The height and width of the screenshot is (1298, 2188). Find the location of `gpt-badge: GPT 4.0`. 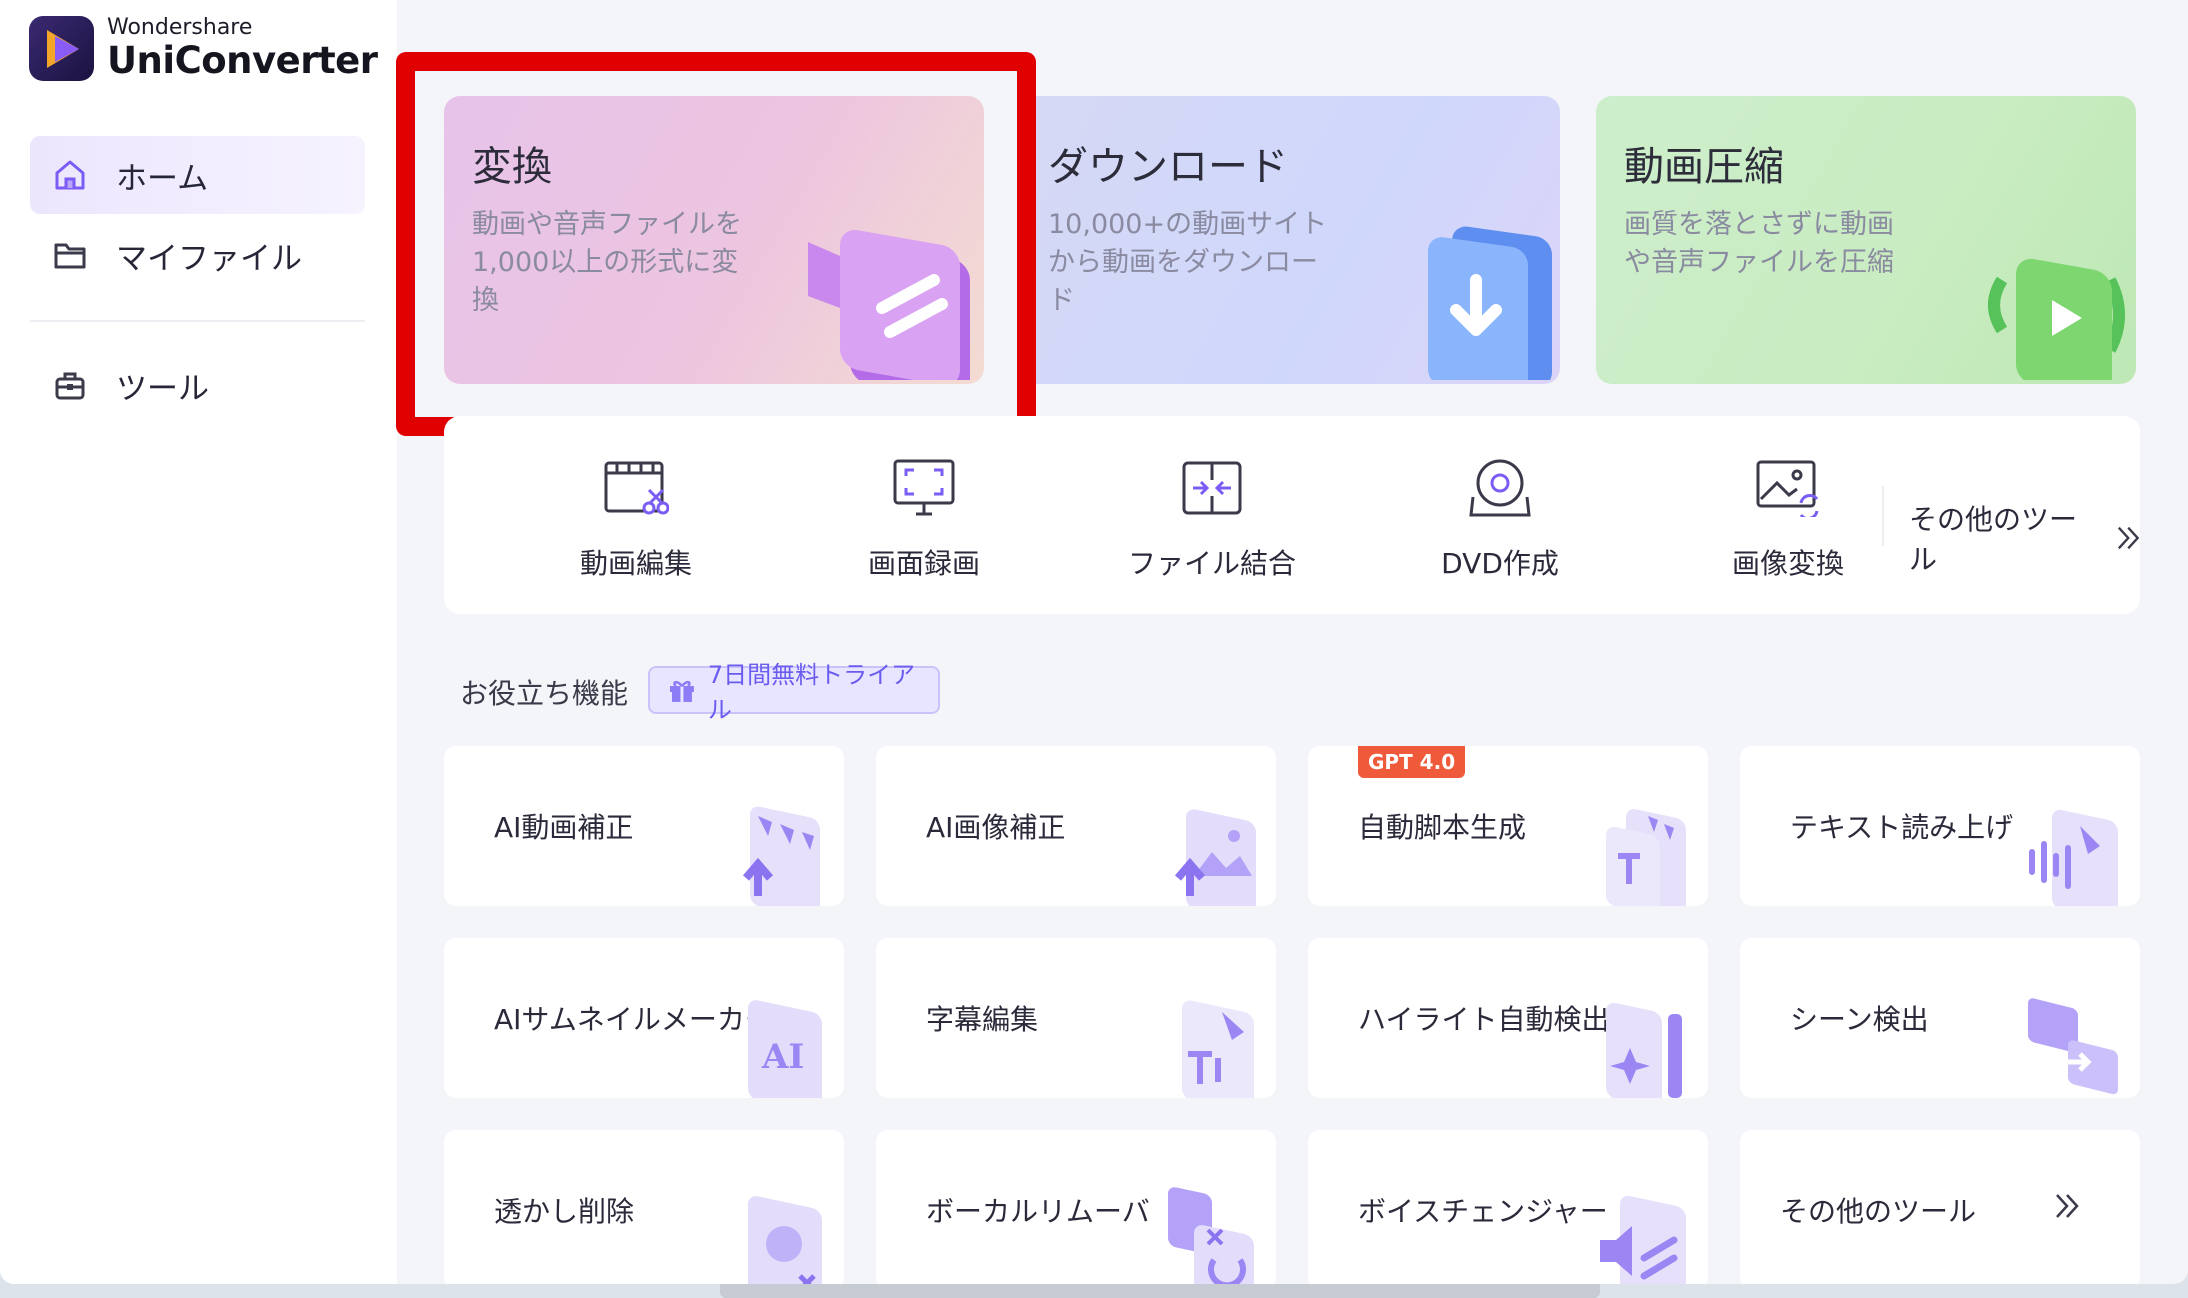

gpt-badge: GPT 4.0 is located at coordinates (1412, 762).